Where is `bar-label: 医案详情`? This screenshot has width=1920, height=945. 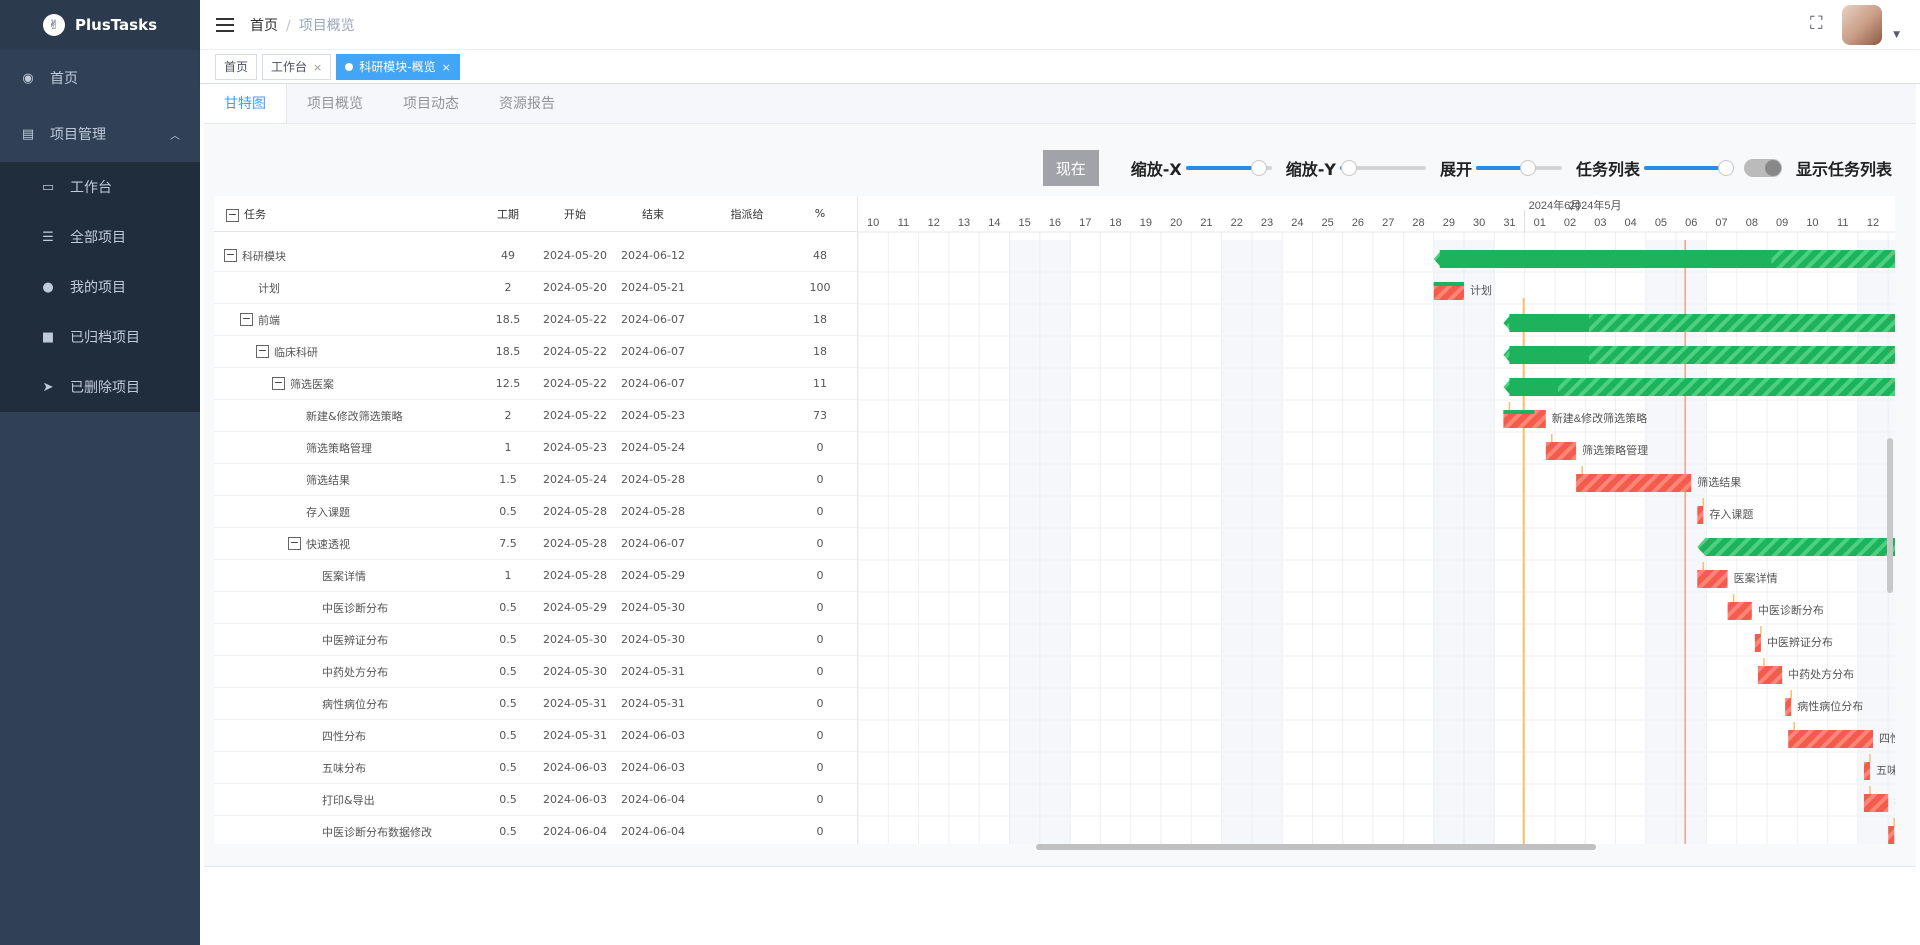
bar-label: 医案详情 is located at coordinates (1756, 578).